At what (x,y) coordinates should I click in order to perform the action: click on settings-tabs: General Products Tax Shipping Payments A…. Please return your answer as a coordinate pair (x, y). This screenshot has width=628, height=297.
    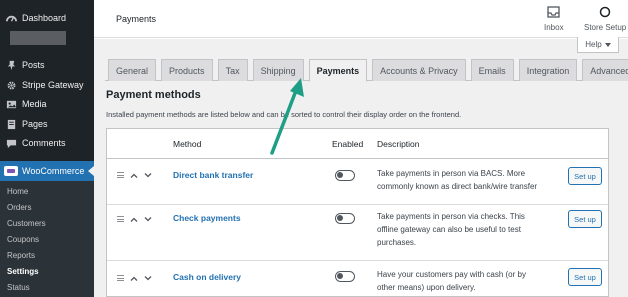
    Looking at the image, I should click on (368, 70).